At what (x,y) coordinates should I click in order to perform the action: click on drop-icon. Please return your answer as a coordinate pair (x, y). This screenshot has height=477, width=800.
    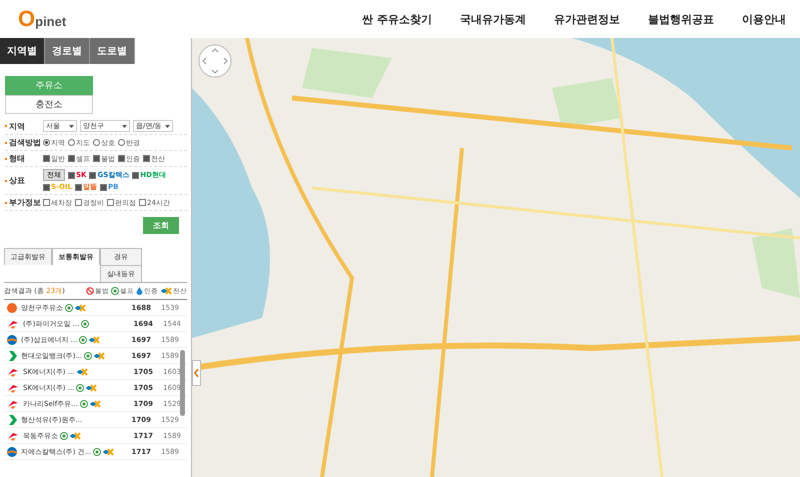
    Looking at the image, I should click on (139, 291).